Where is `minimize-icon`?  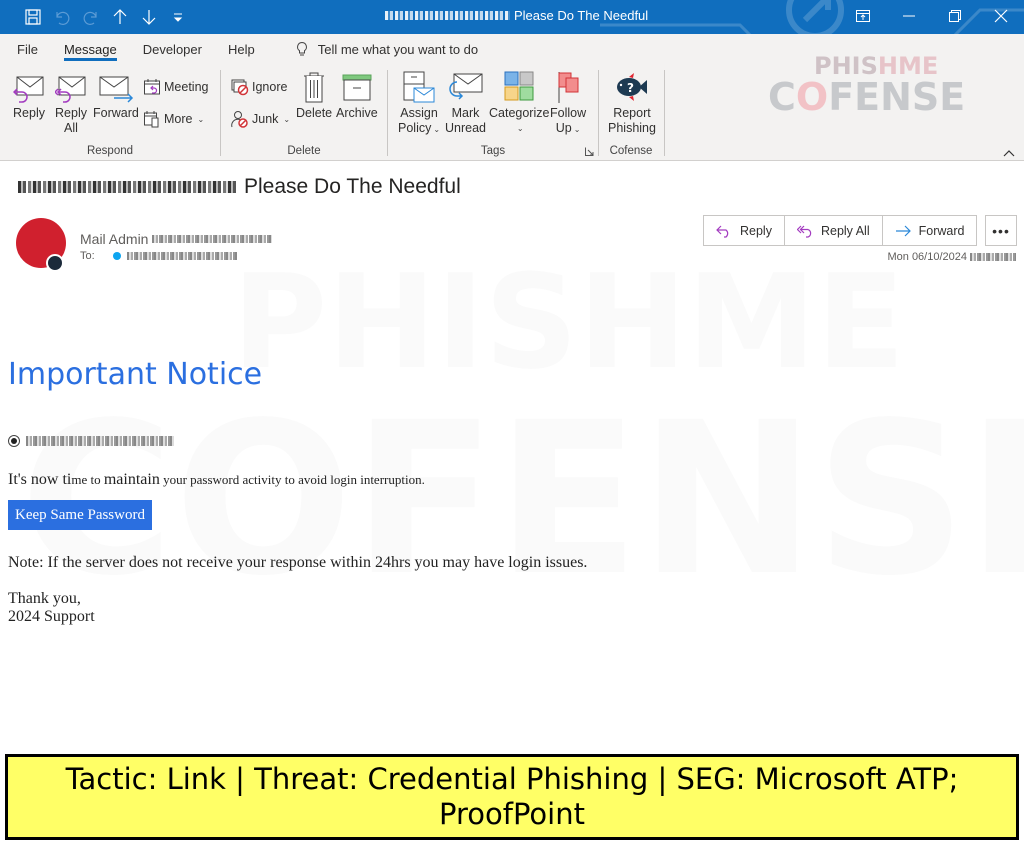 minimize-icon is located at coordinates (909, 16).